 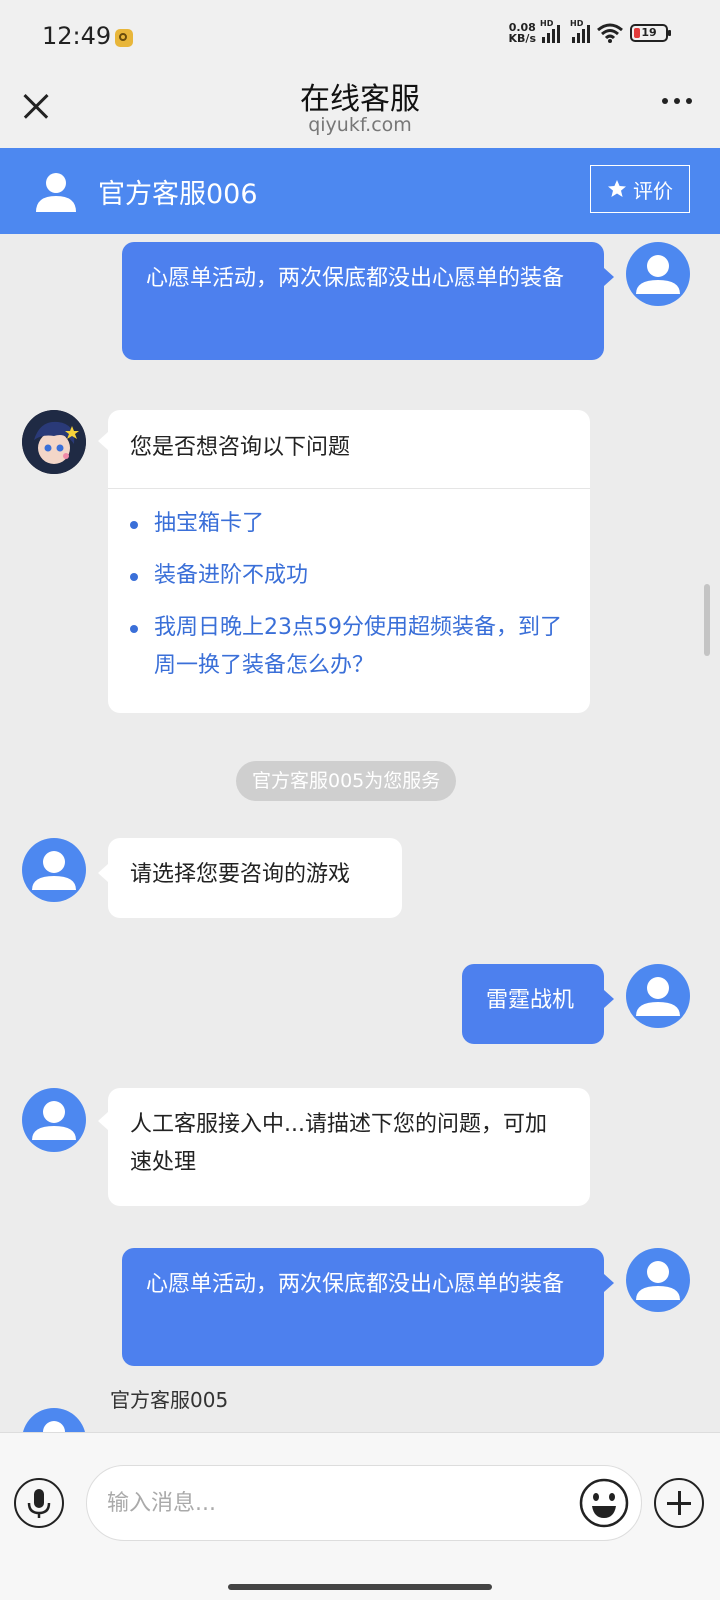 I want to click on more-options-button, so click(x=677, y=101).